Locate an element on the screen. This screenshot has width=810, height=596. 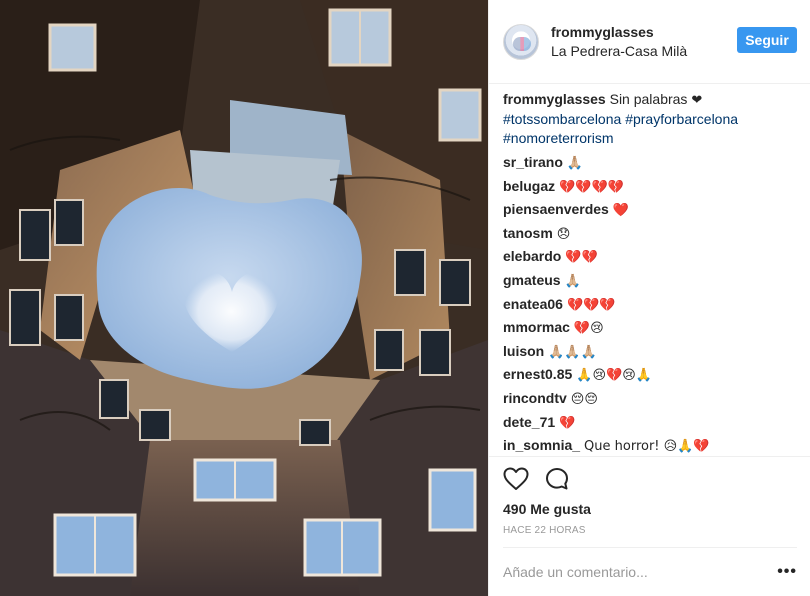
comment-username: belugaz is located at coordinates (529, 186).